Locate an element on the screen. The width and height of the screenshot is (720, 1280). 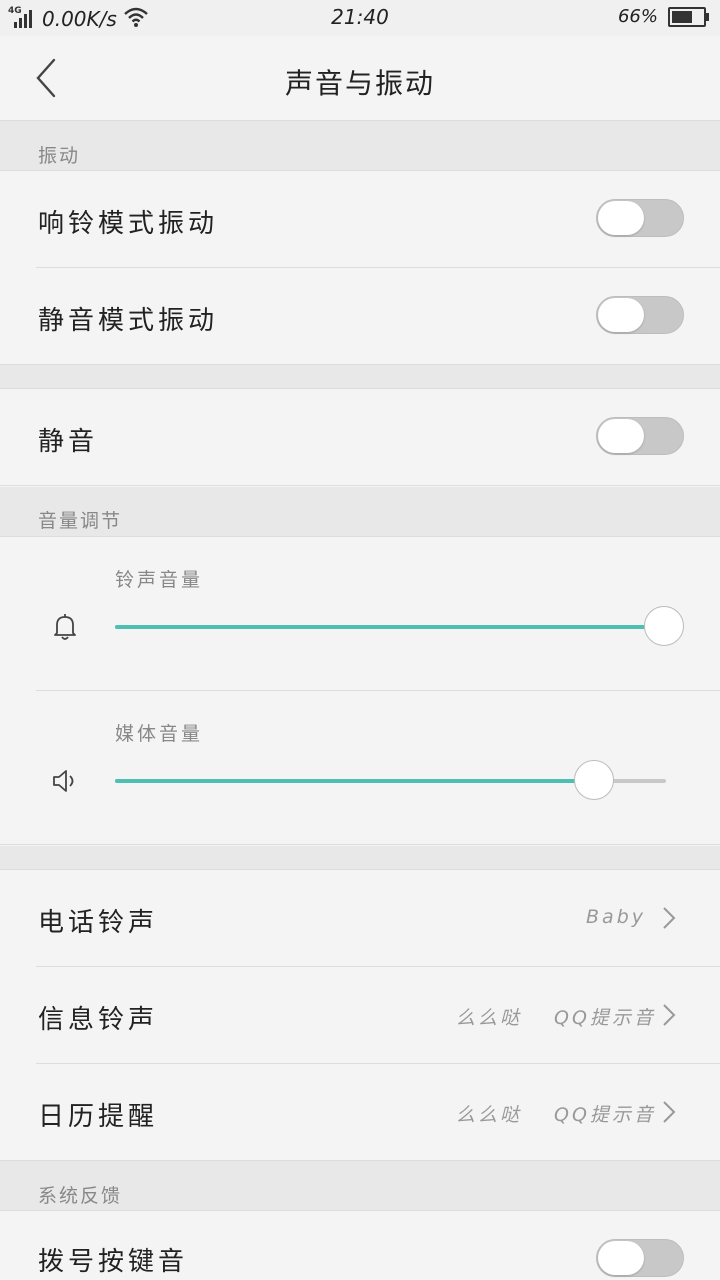
ring-mode-vibration-label: 响铃模式振动 is located at coordinates (128, 224).